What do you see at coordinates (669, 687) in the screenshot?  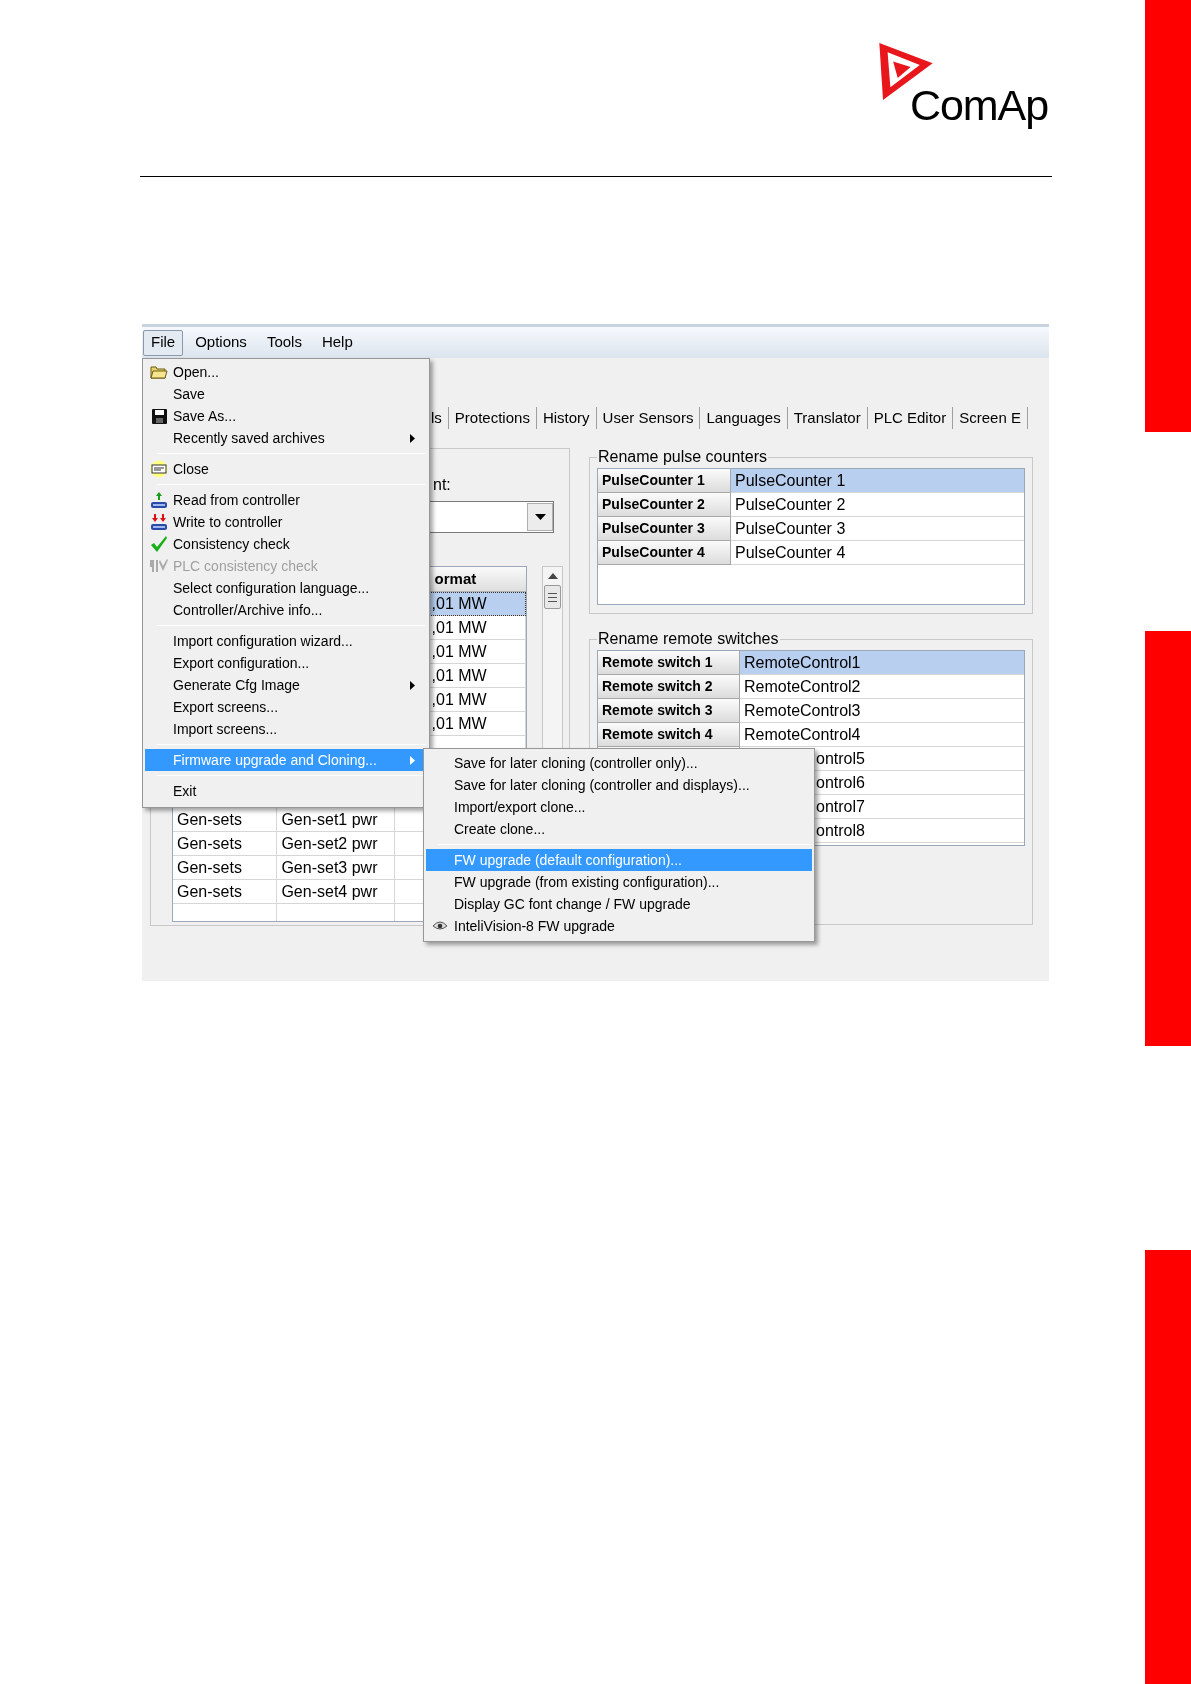 I see `row-header: Remote switch 2` at bounding box center [669, 687].